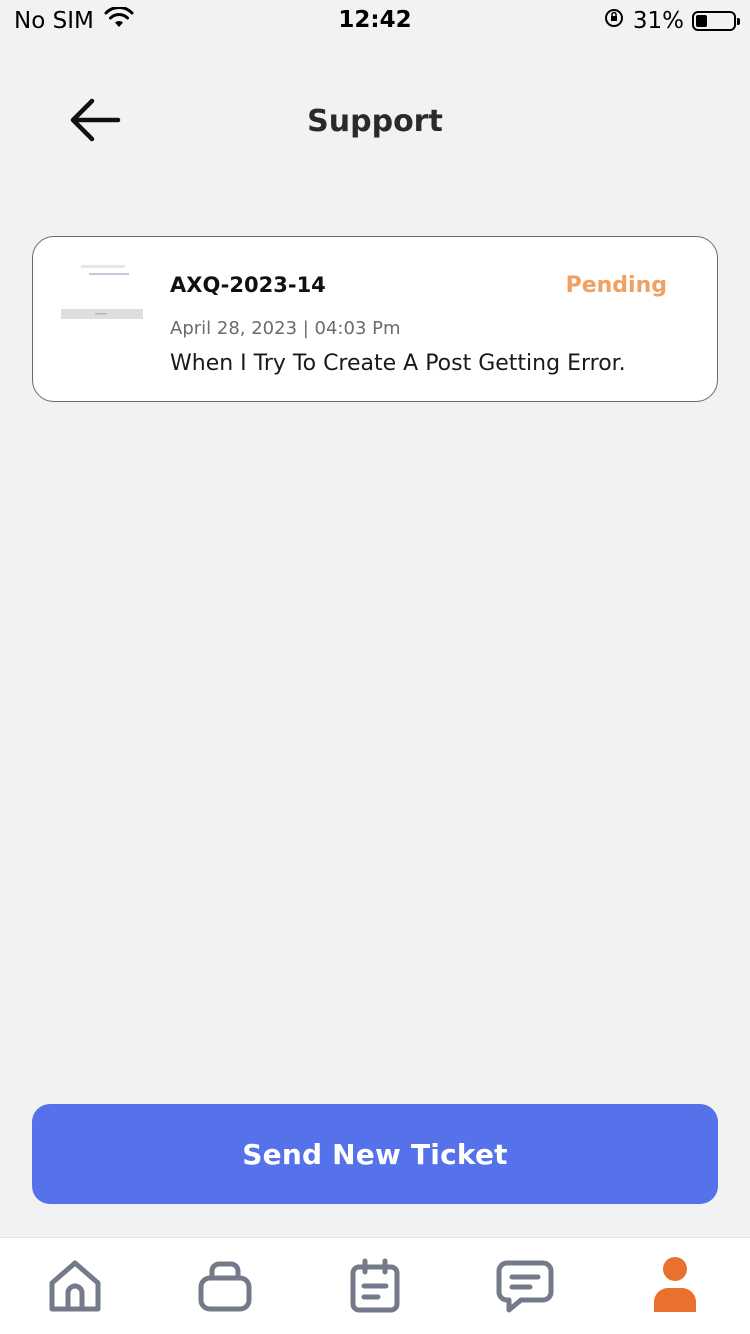 The image size is (750, 1334). I want to click on profile-icon, so click(675, 1288).